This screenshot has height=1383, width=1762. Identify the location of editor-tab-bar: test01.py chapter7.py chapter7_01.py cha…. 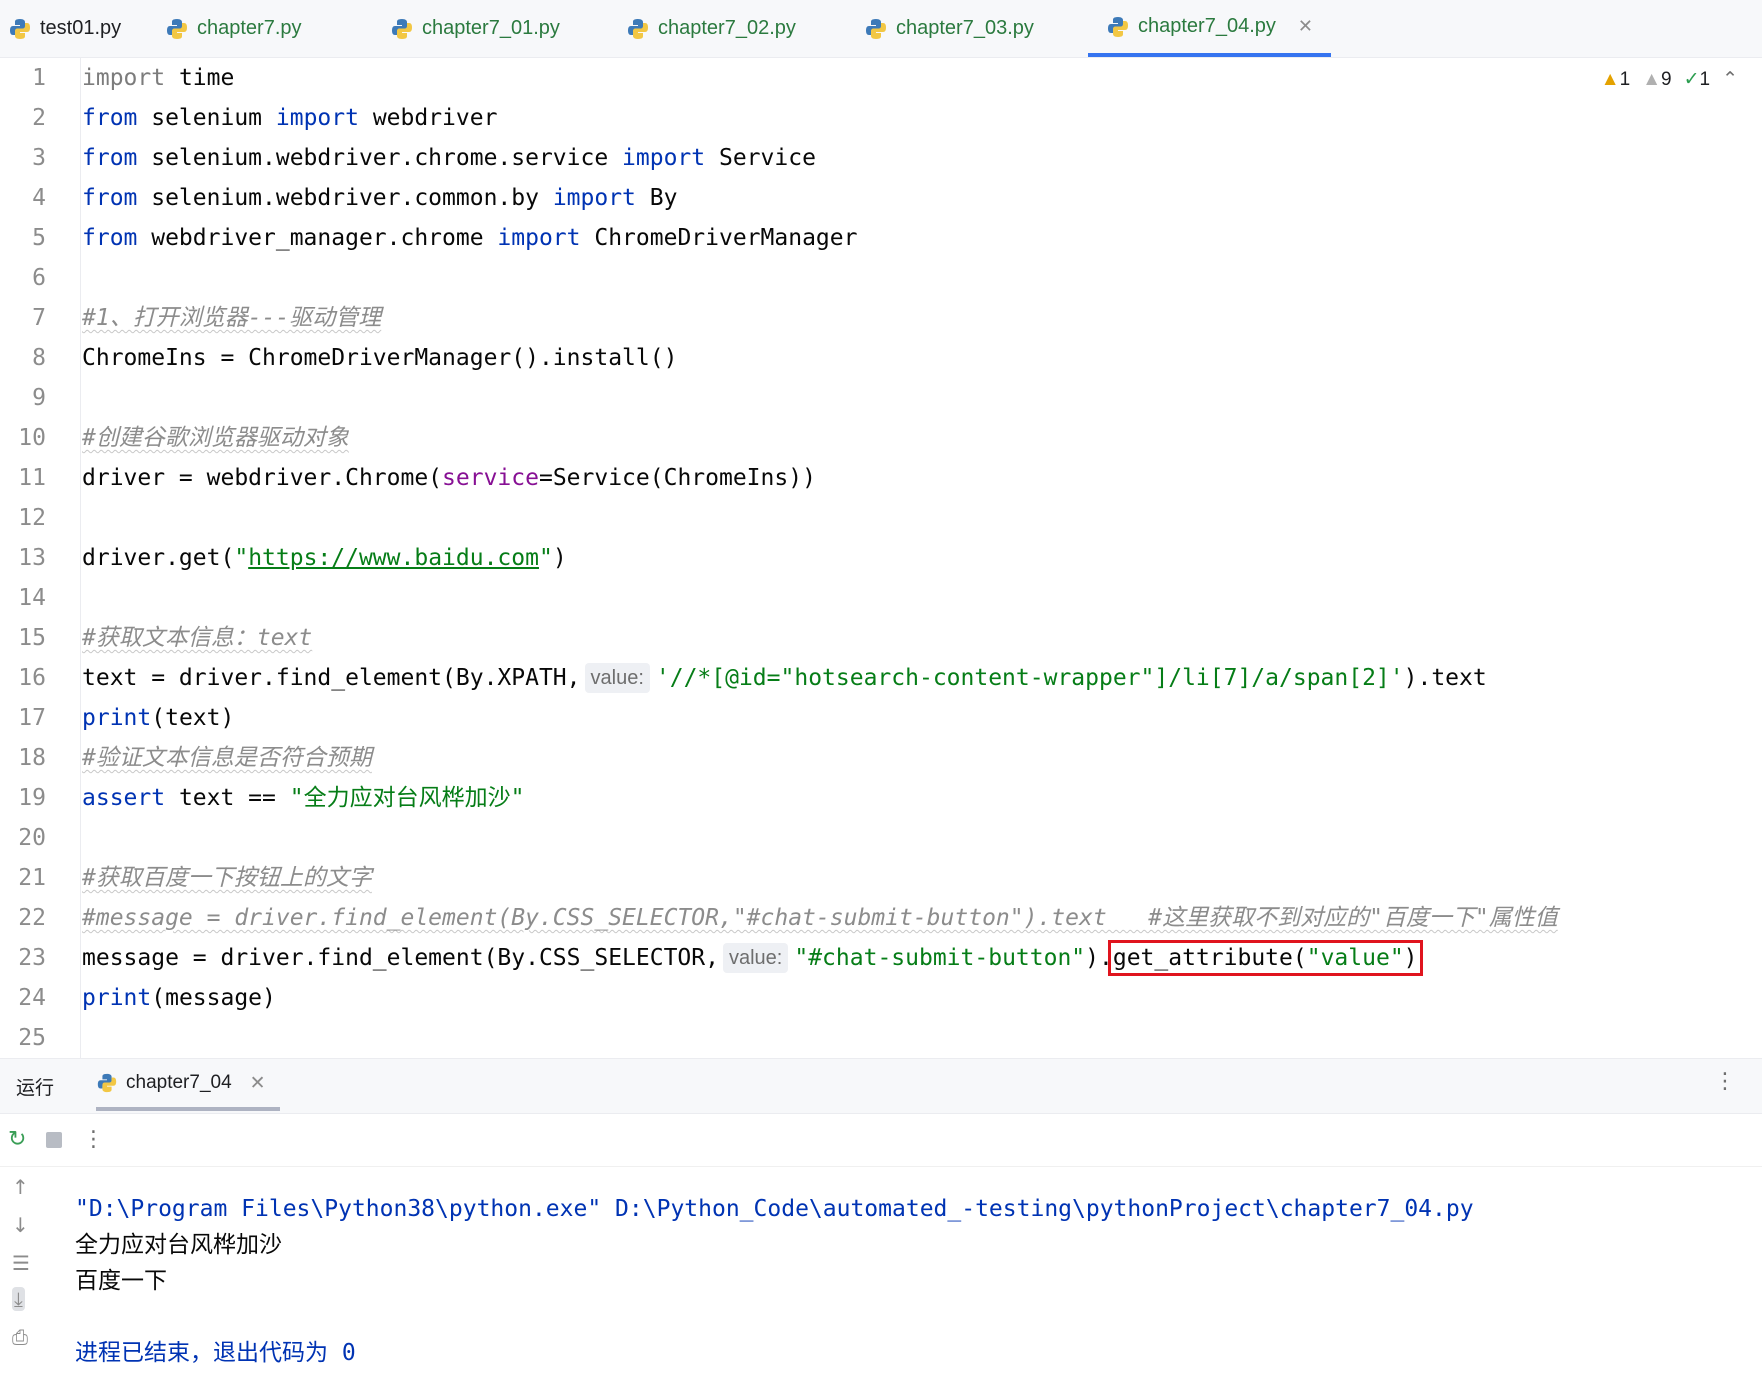
(881, 29).